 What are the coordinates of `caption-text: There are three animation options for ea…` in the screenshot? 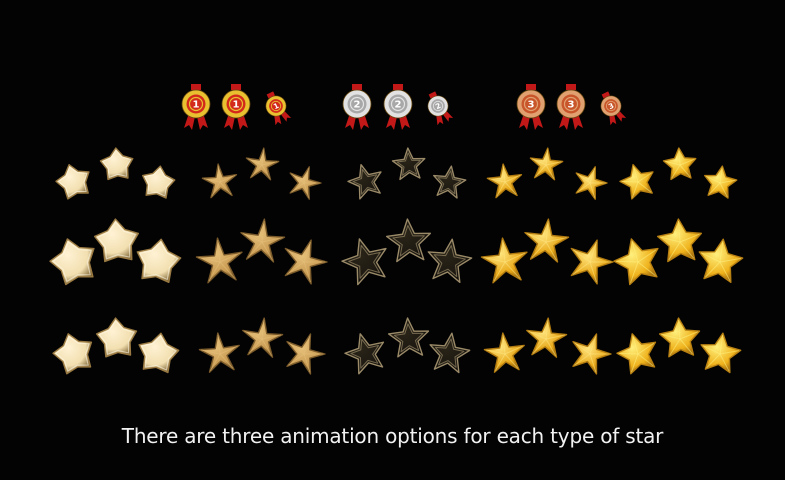 It's located at (392, 436).